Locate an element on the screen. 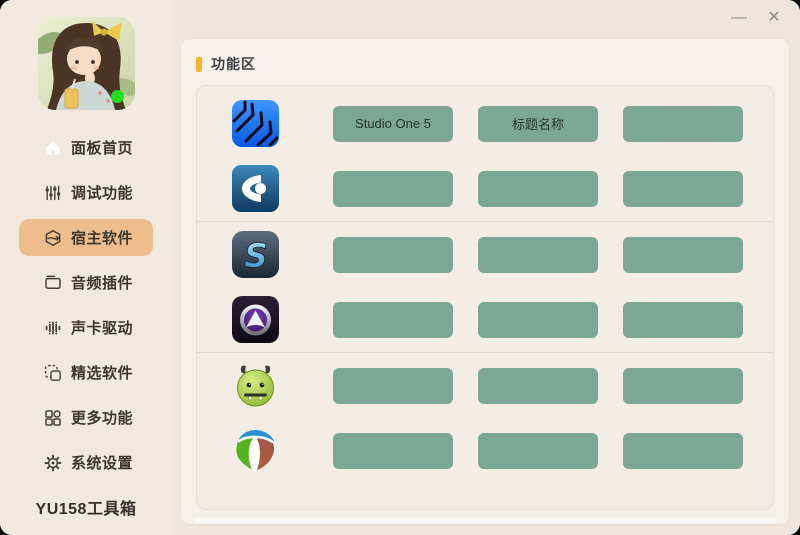  app-row-cubase is located at coordinates (485, 188).